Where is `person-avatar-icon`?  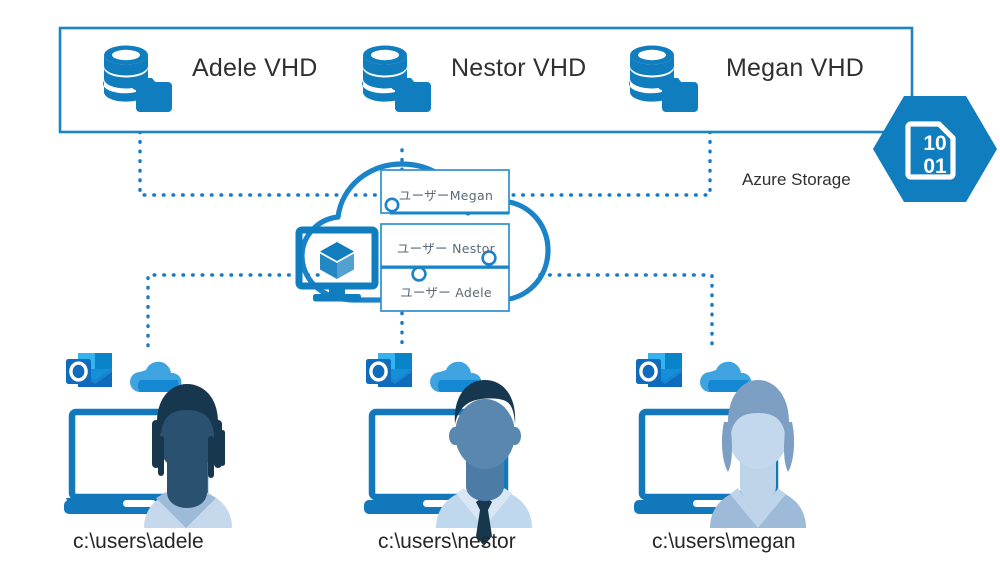 person-avatar-icon is located at coordinates (758, 454).